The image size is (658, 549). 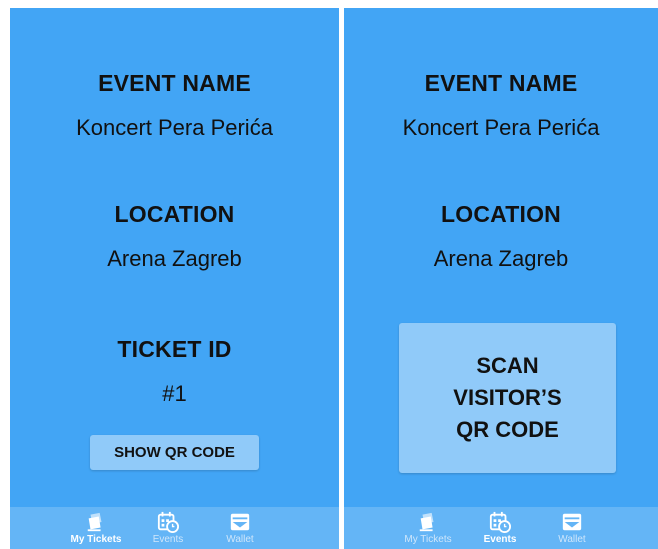 I want to click on scan-button-line: SCAN, so click(x=507, y=365).